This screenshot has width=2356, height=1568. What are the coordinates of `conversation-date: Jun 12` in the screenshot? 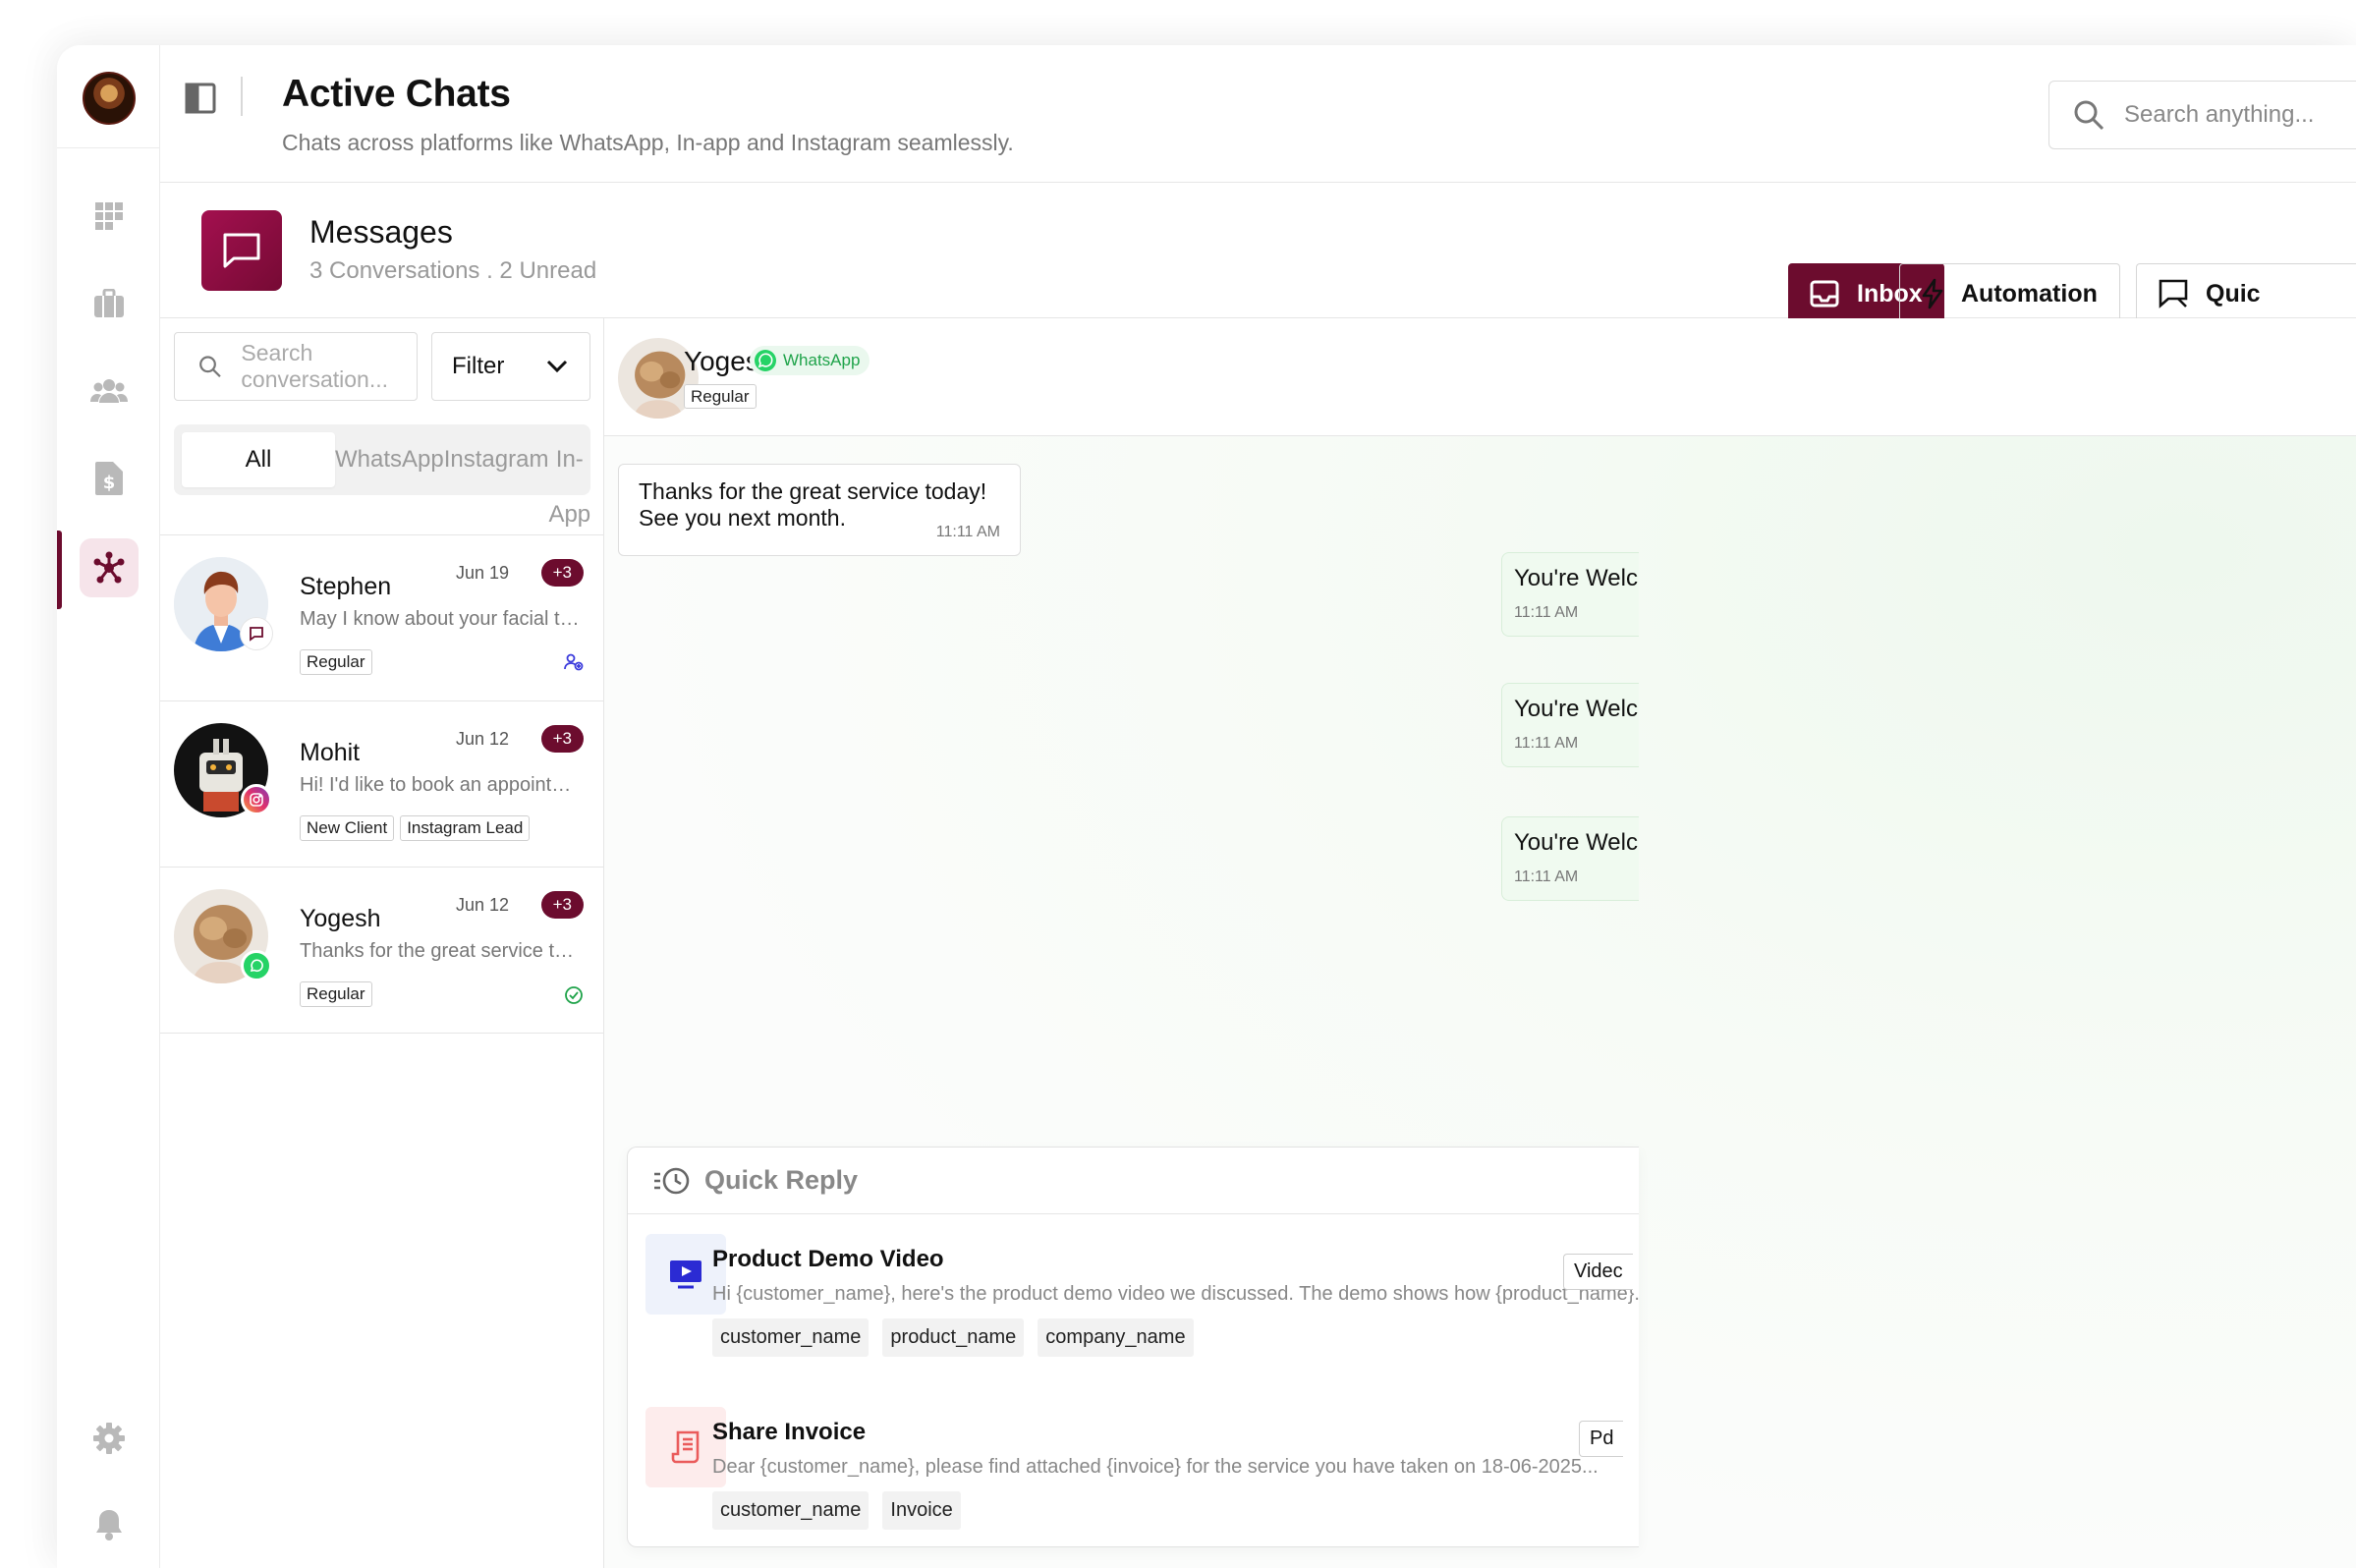 It's located at (482, 905).